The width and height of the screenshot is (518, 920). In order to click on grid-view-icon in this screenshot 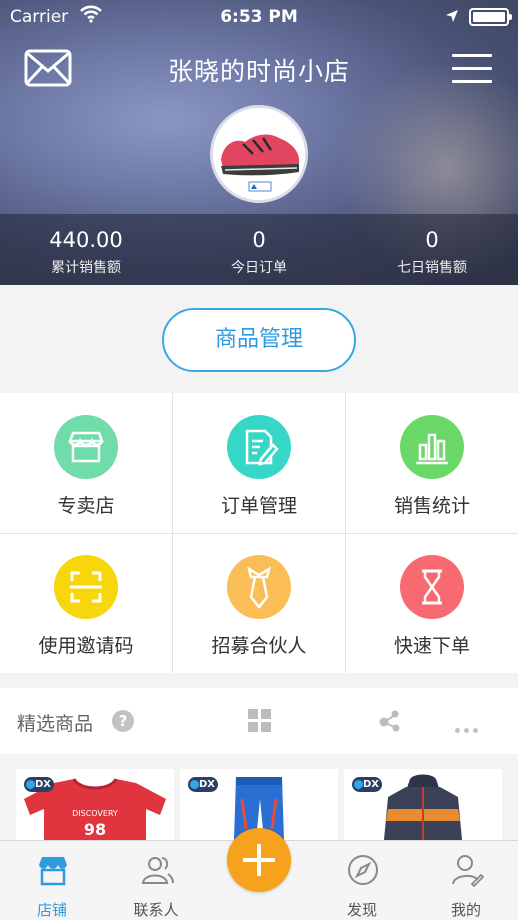, I will do `click(259, 720)`.